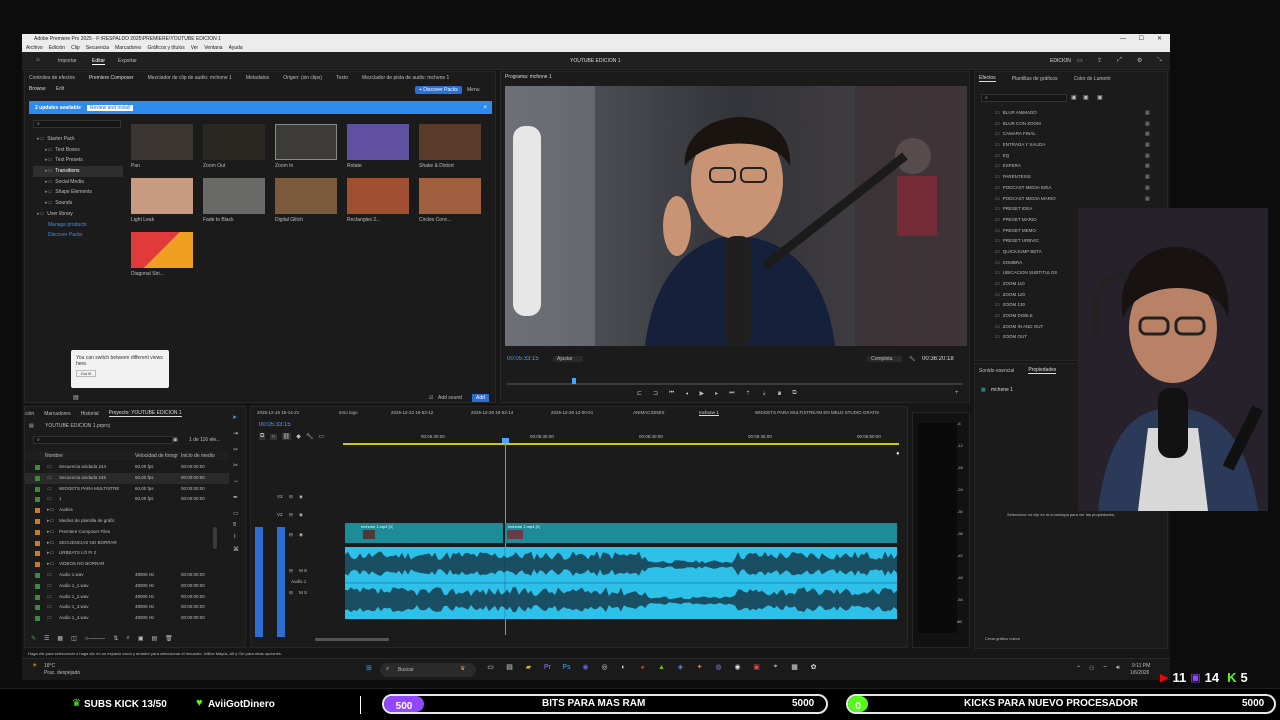 The width and height of the screenshot is (1280, 720). I want to click on project-scrollbar, so click(215, 538).